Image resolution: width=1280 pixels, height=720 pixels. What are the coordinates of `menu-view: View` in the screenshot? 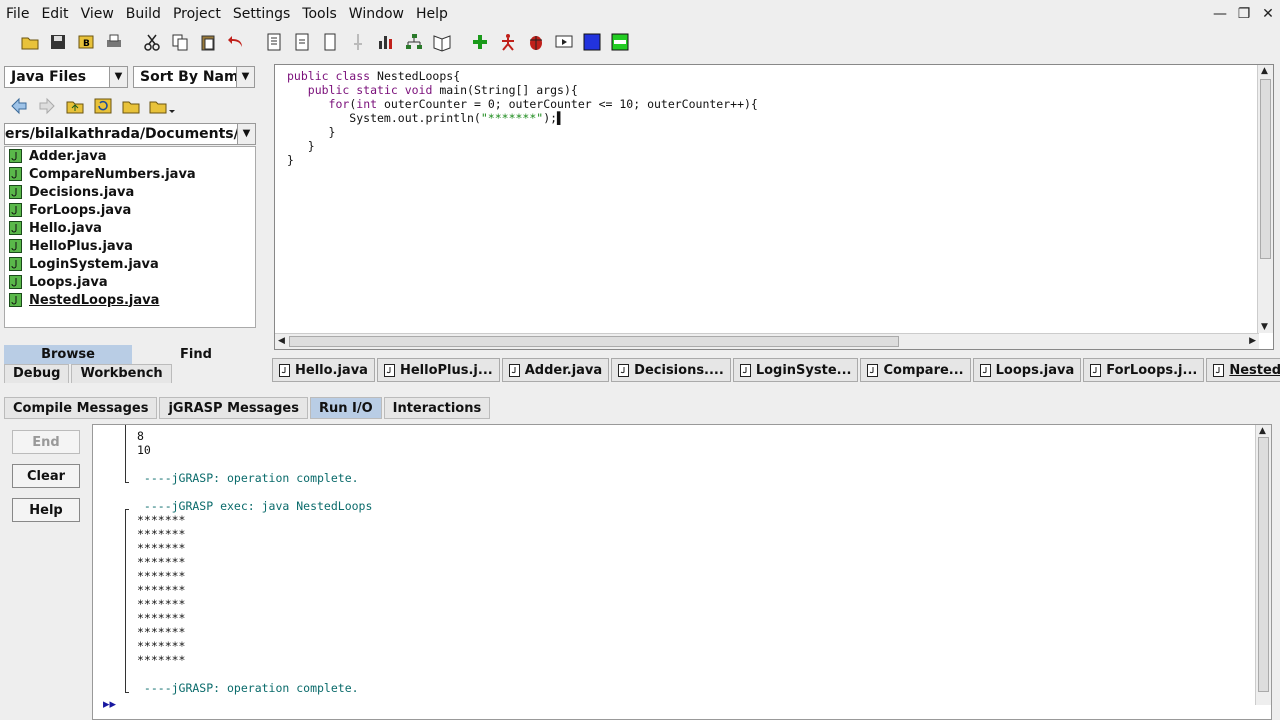 It's located at (97, 14).